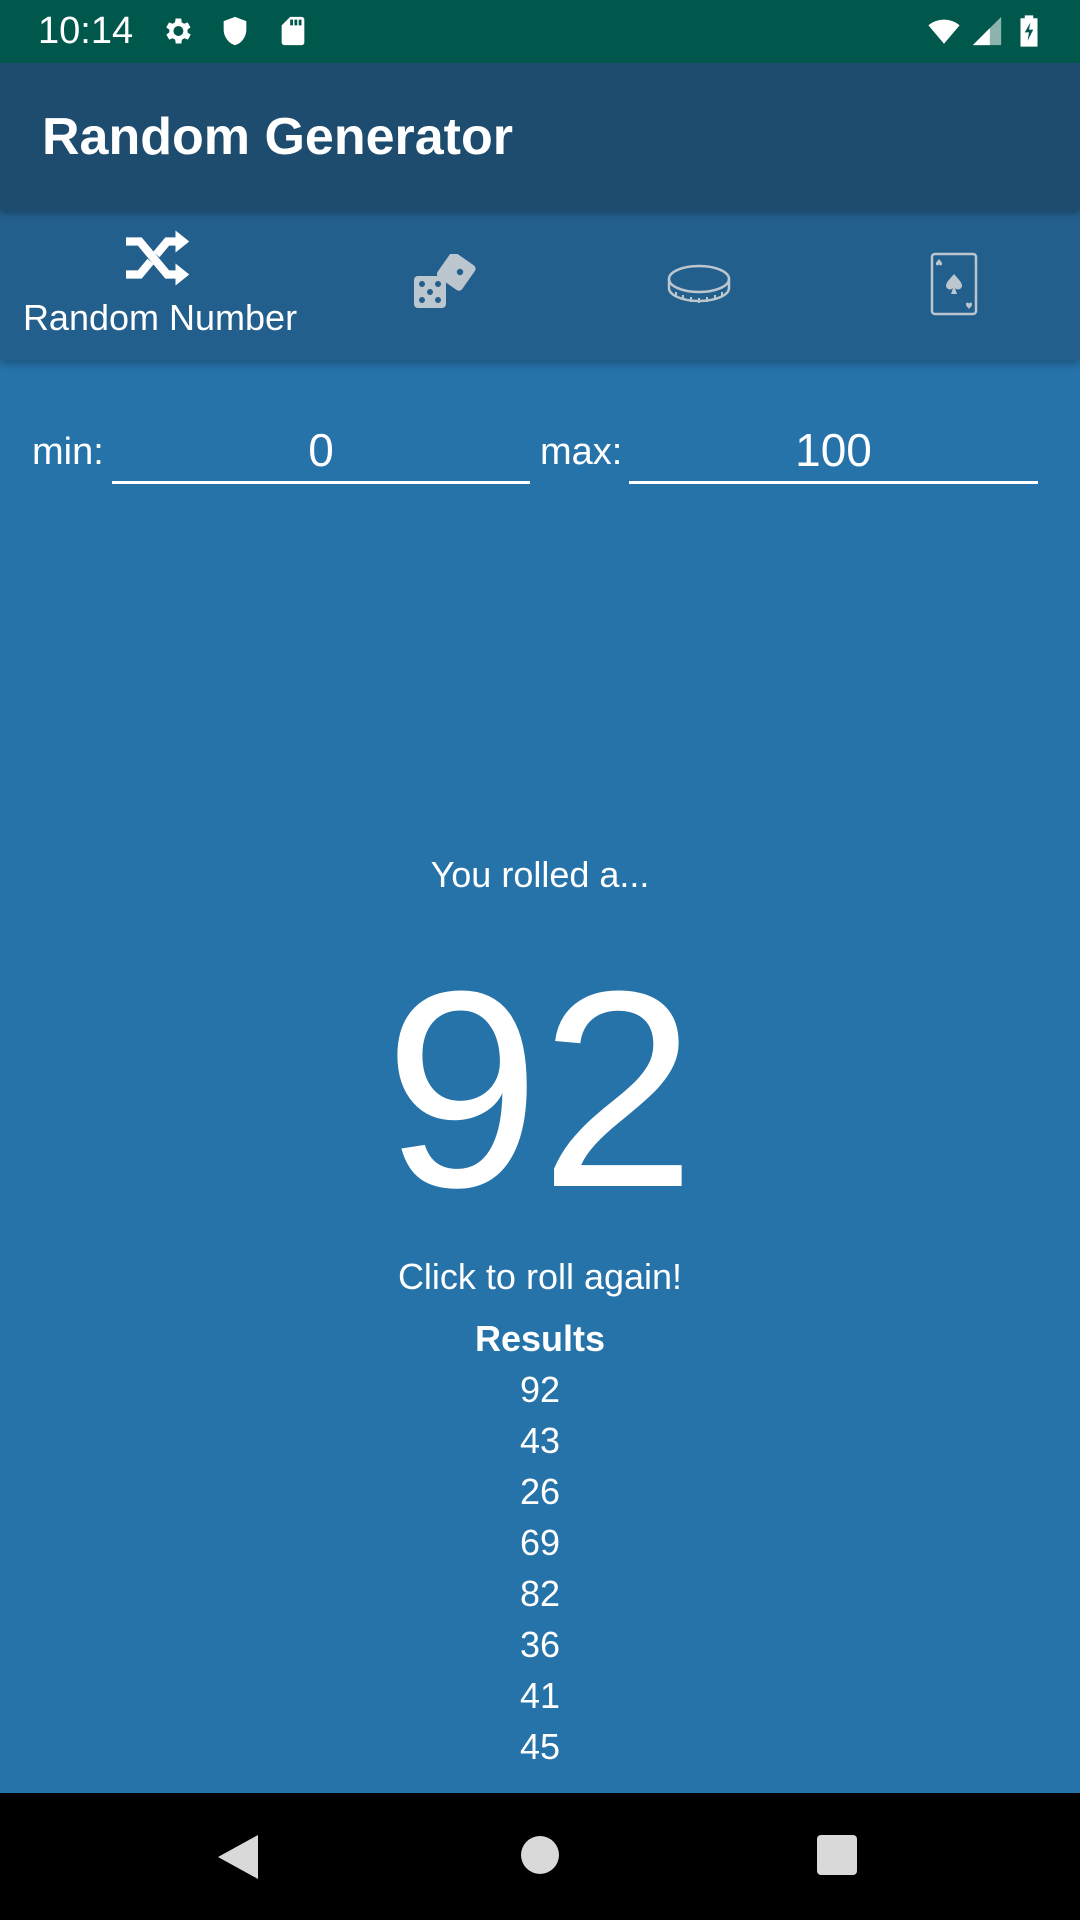 Image resolution: width=1080 pixels, height=1920 pixels. I want to click on tab-random-number: Random Number, so click(160, 285).